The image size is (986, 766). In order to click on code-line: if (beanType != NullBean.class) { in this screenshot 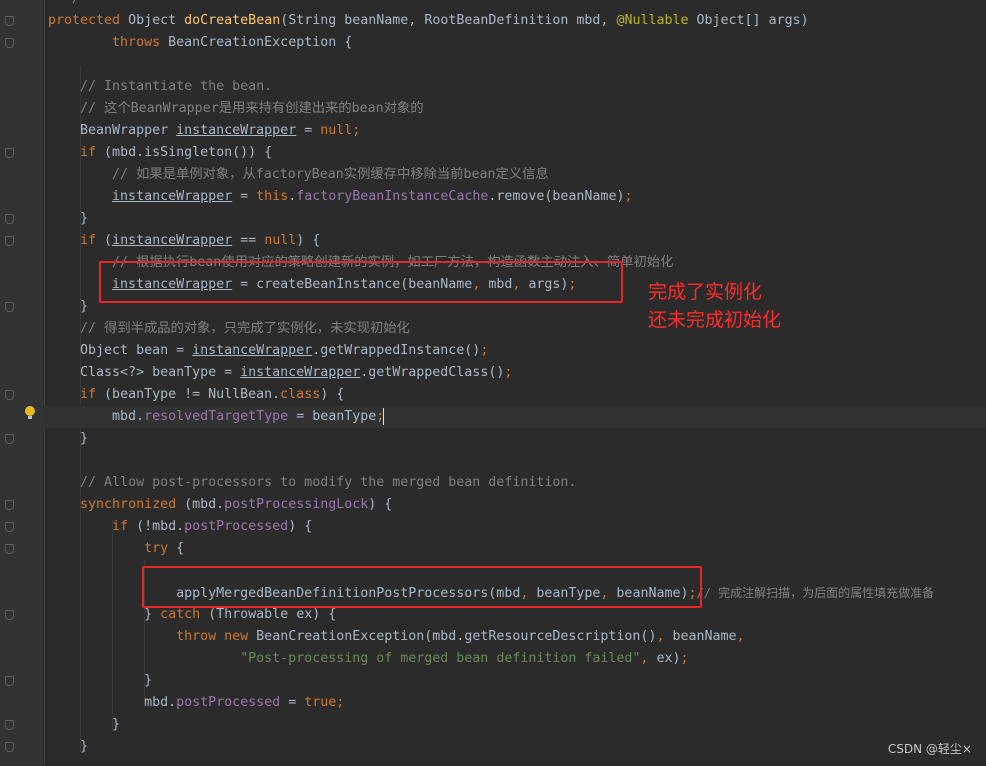, I will do `click(212, 394)`.